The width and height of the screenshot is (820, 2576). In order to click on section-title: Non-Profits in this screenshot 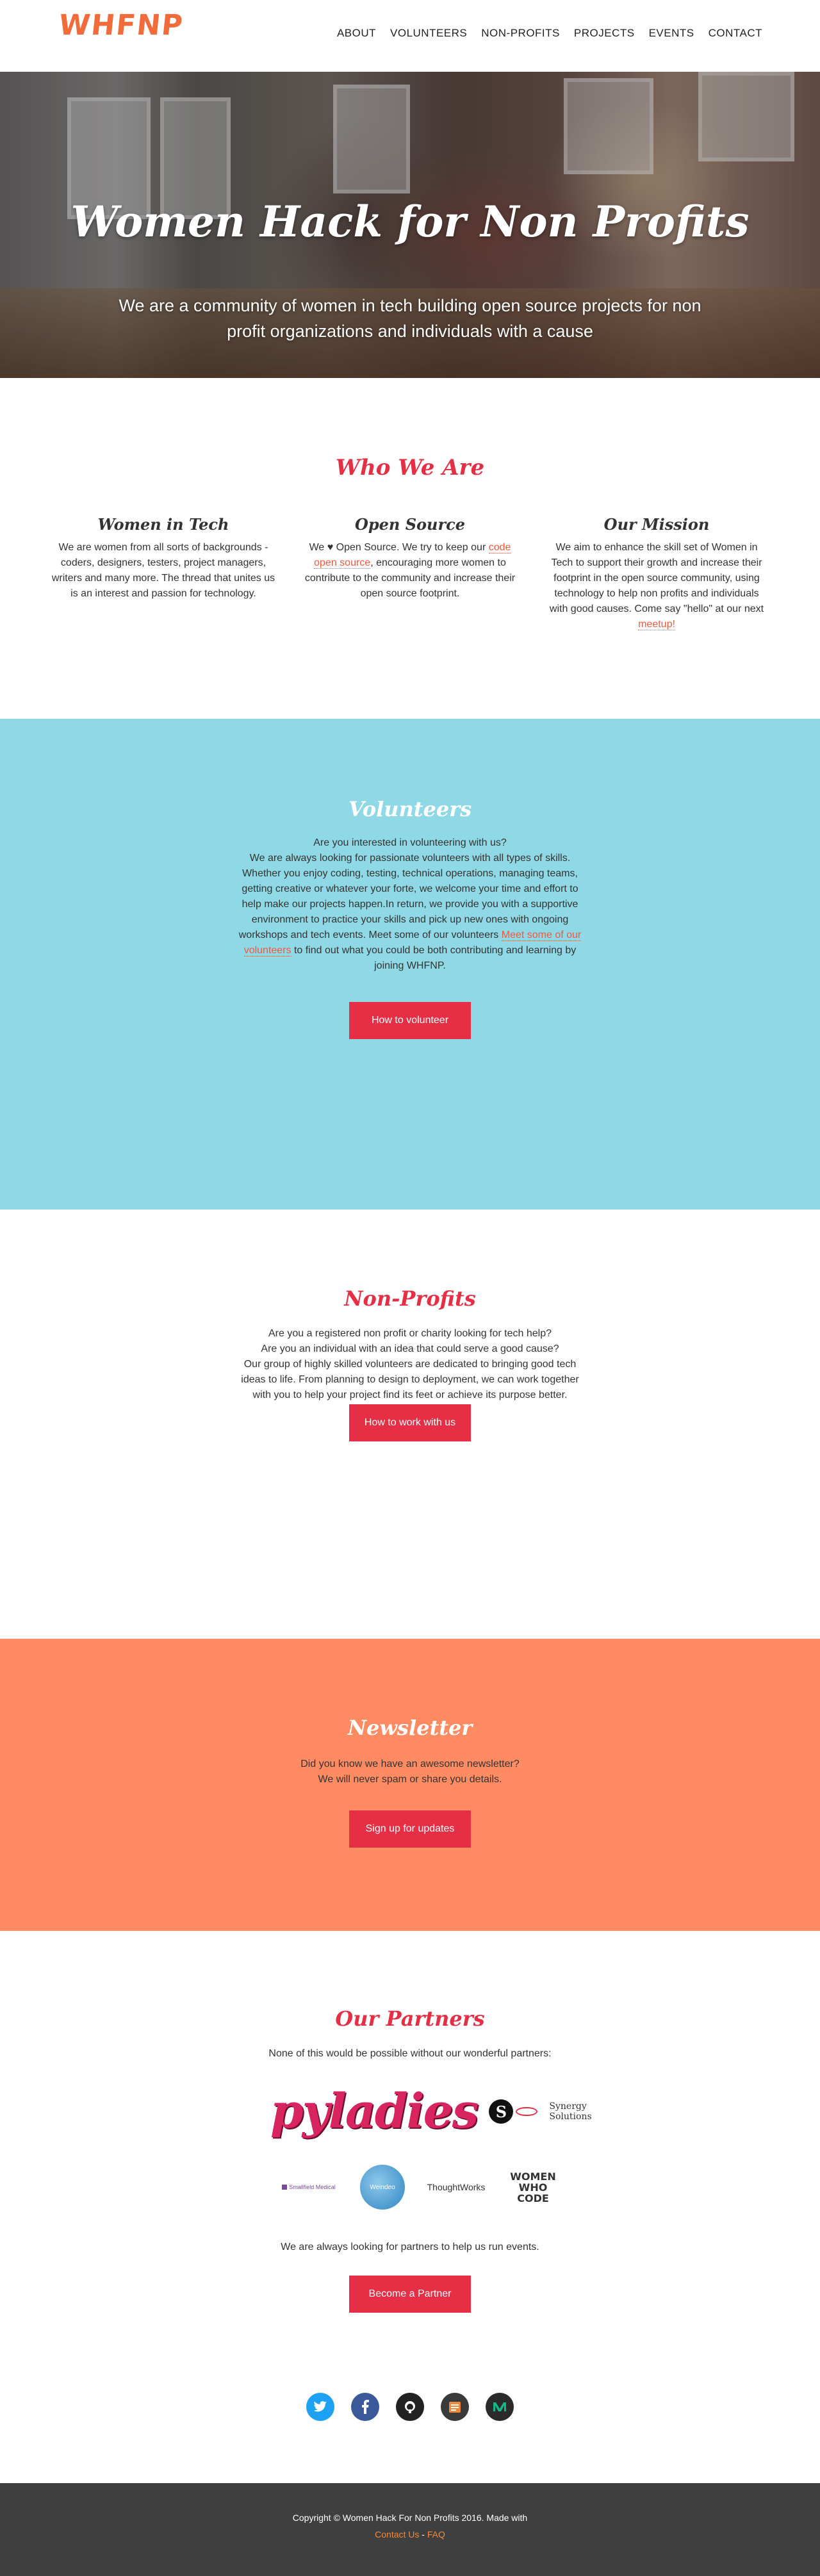, I will do `click(410, 1298)`.